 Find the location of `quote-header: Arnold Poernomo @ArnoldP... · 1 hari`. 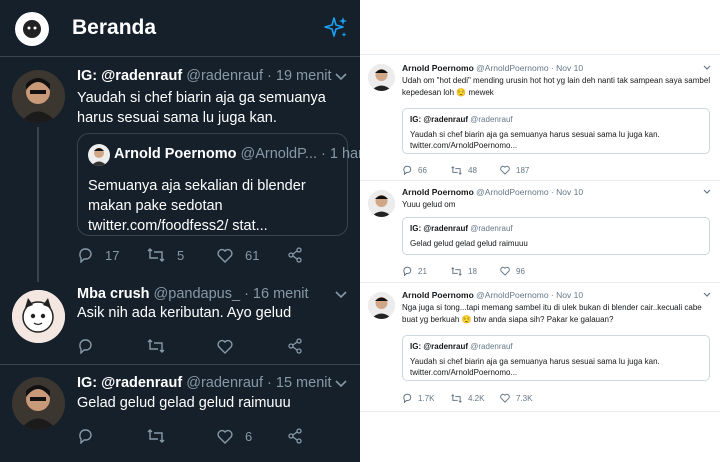

quote-header: Arnold Poernomo @ArnoldP... · 1 hari is located at coordinates (237, 154).